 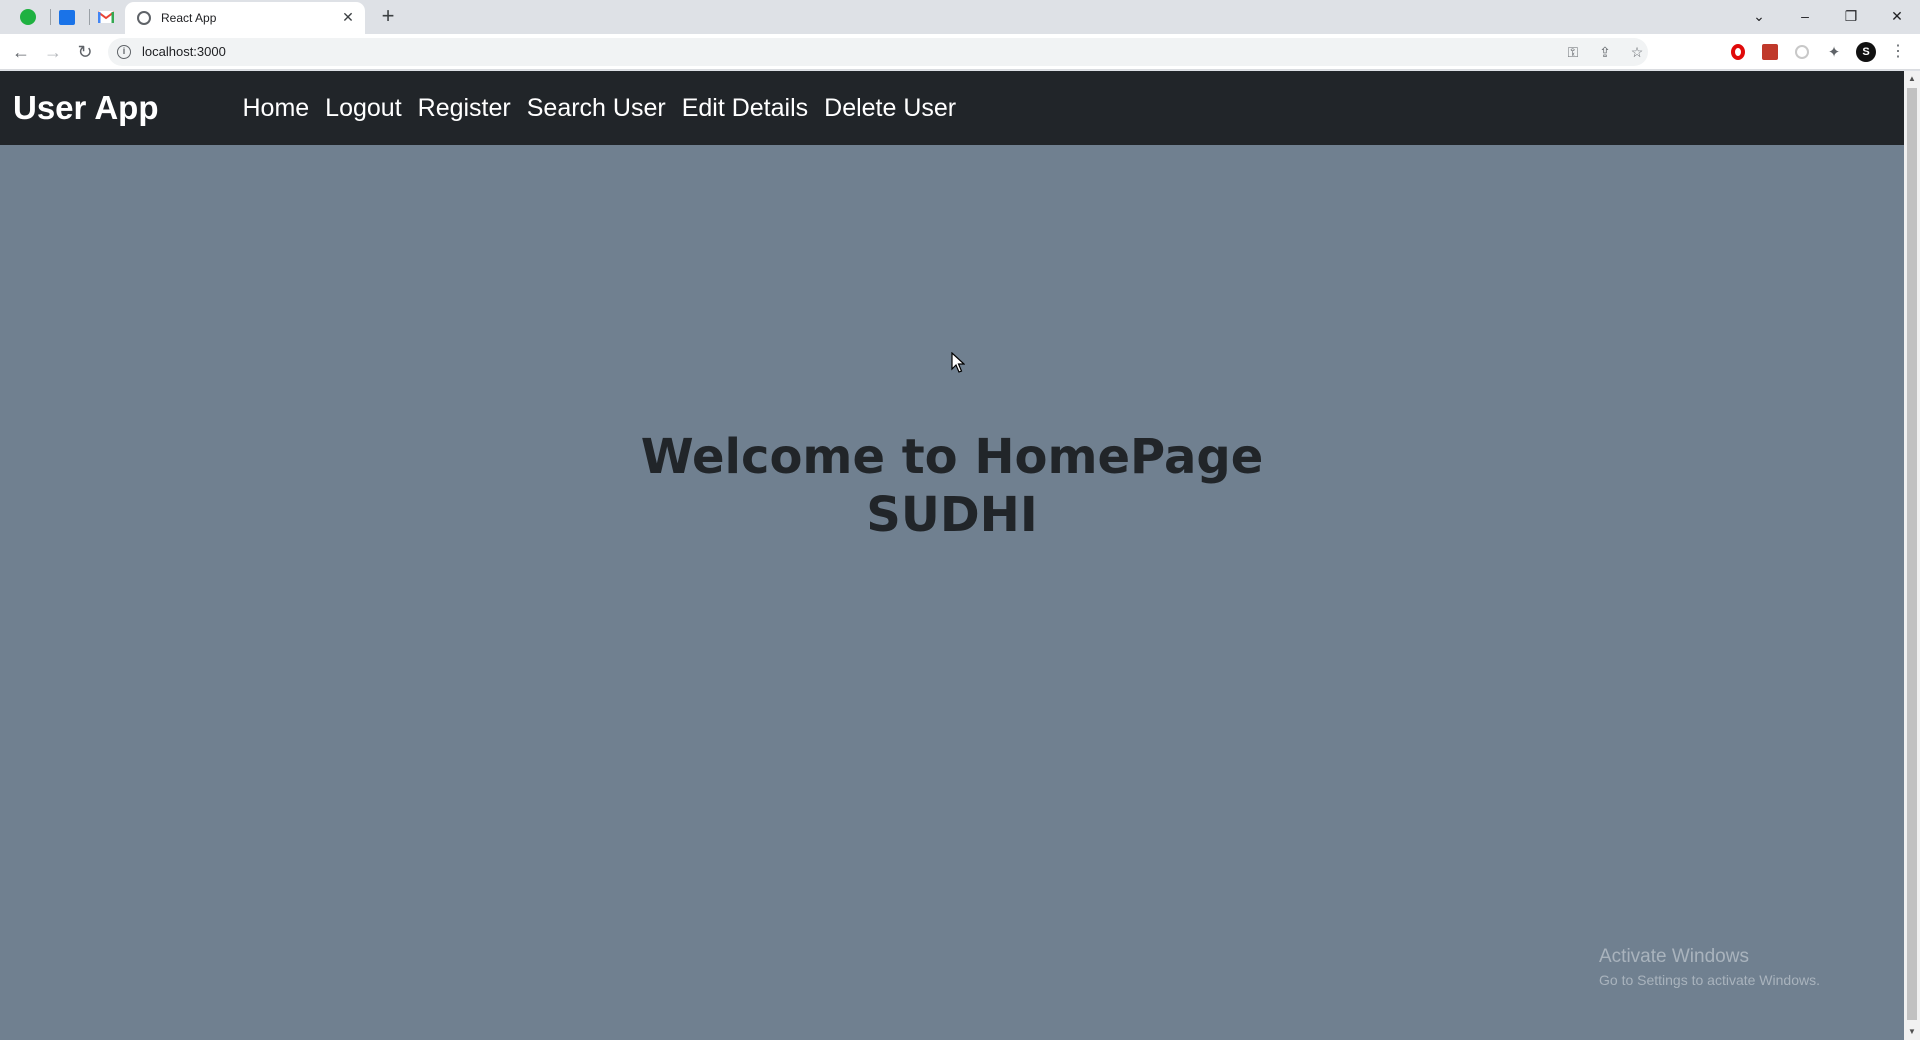 What do you see at coordinates (878, 52) in the screenshot?
I see `address-bar: i localhost:3000 ⚿ ⇪ ☆` at bounding box center [878, 52].